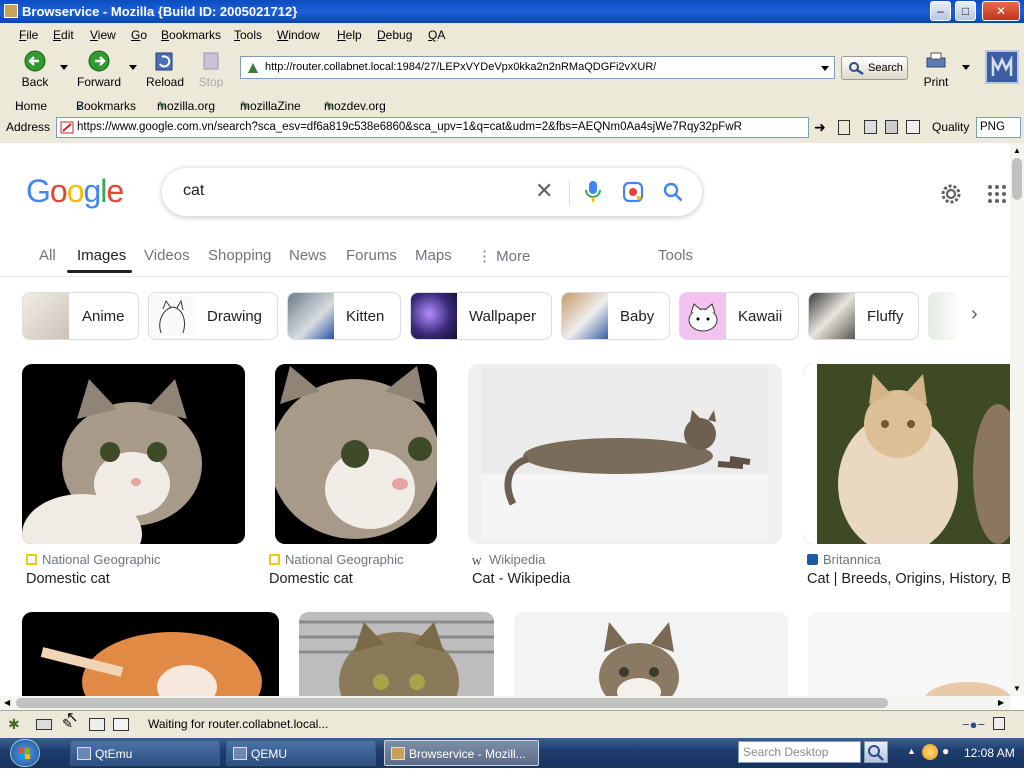 The height and width of the screenshot is (771, 1024). I want to click on menu-qa: QA, so click(436, 35).